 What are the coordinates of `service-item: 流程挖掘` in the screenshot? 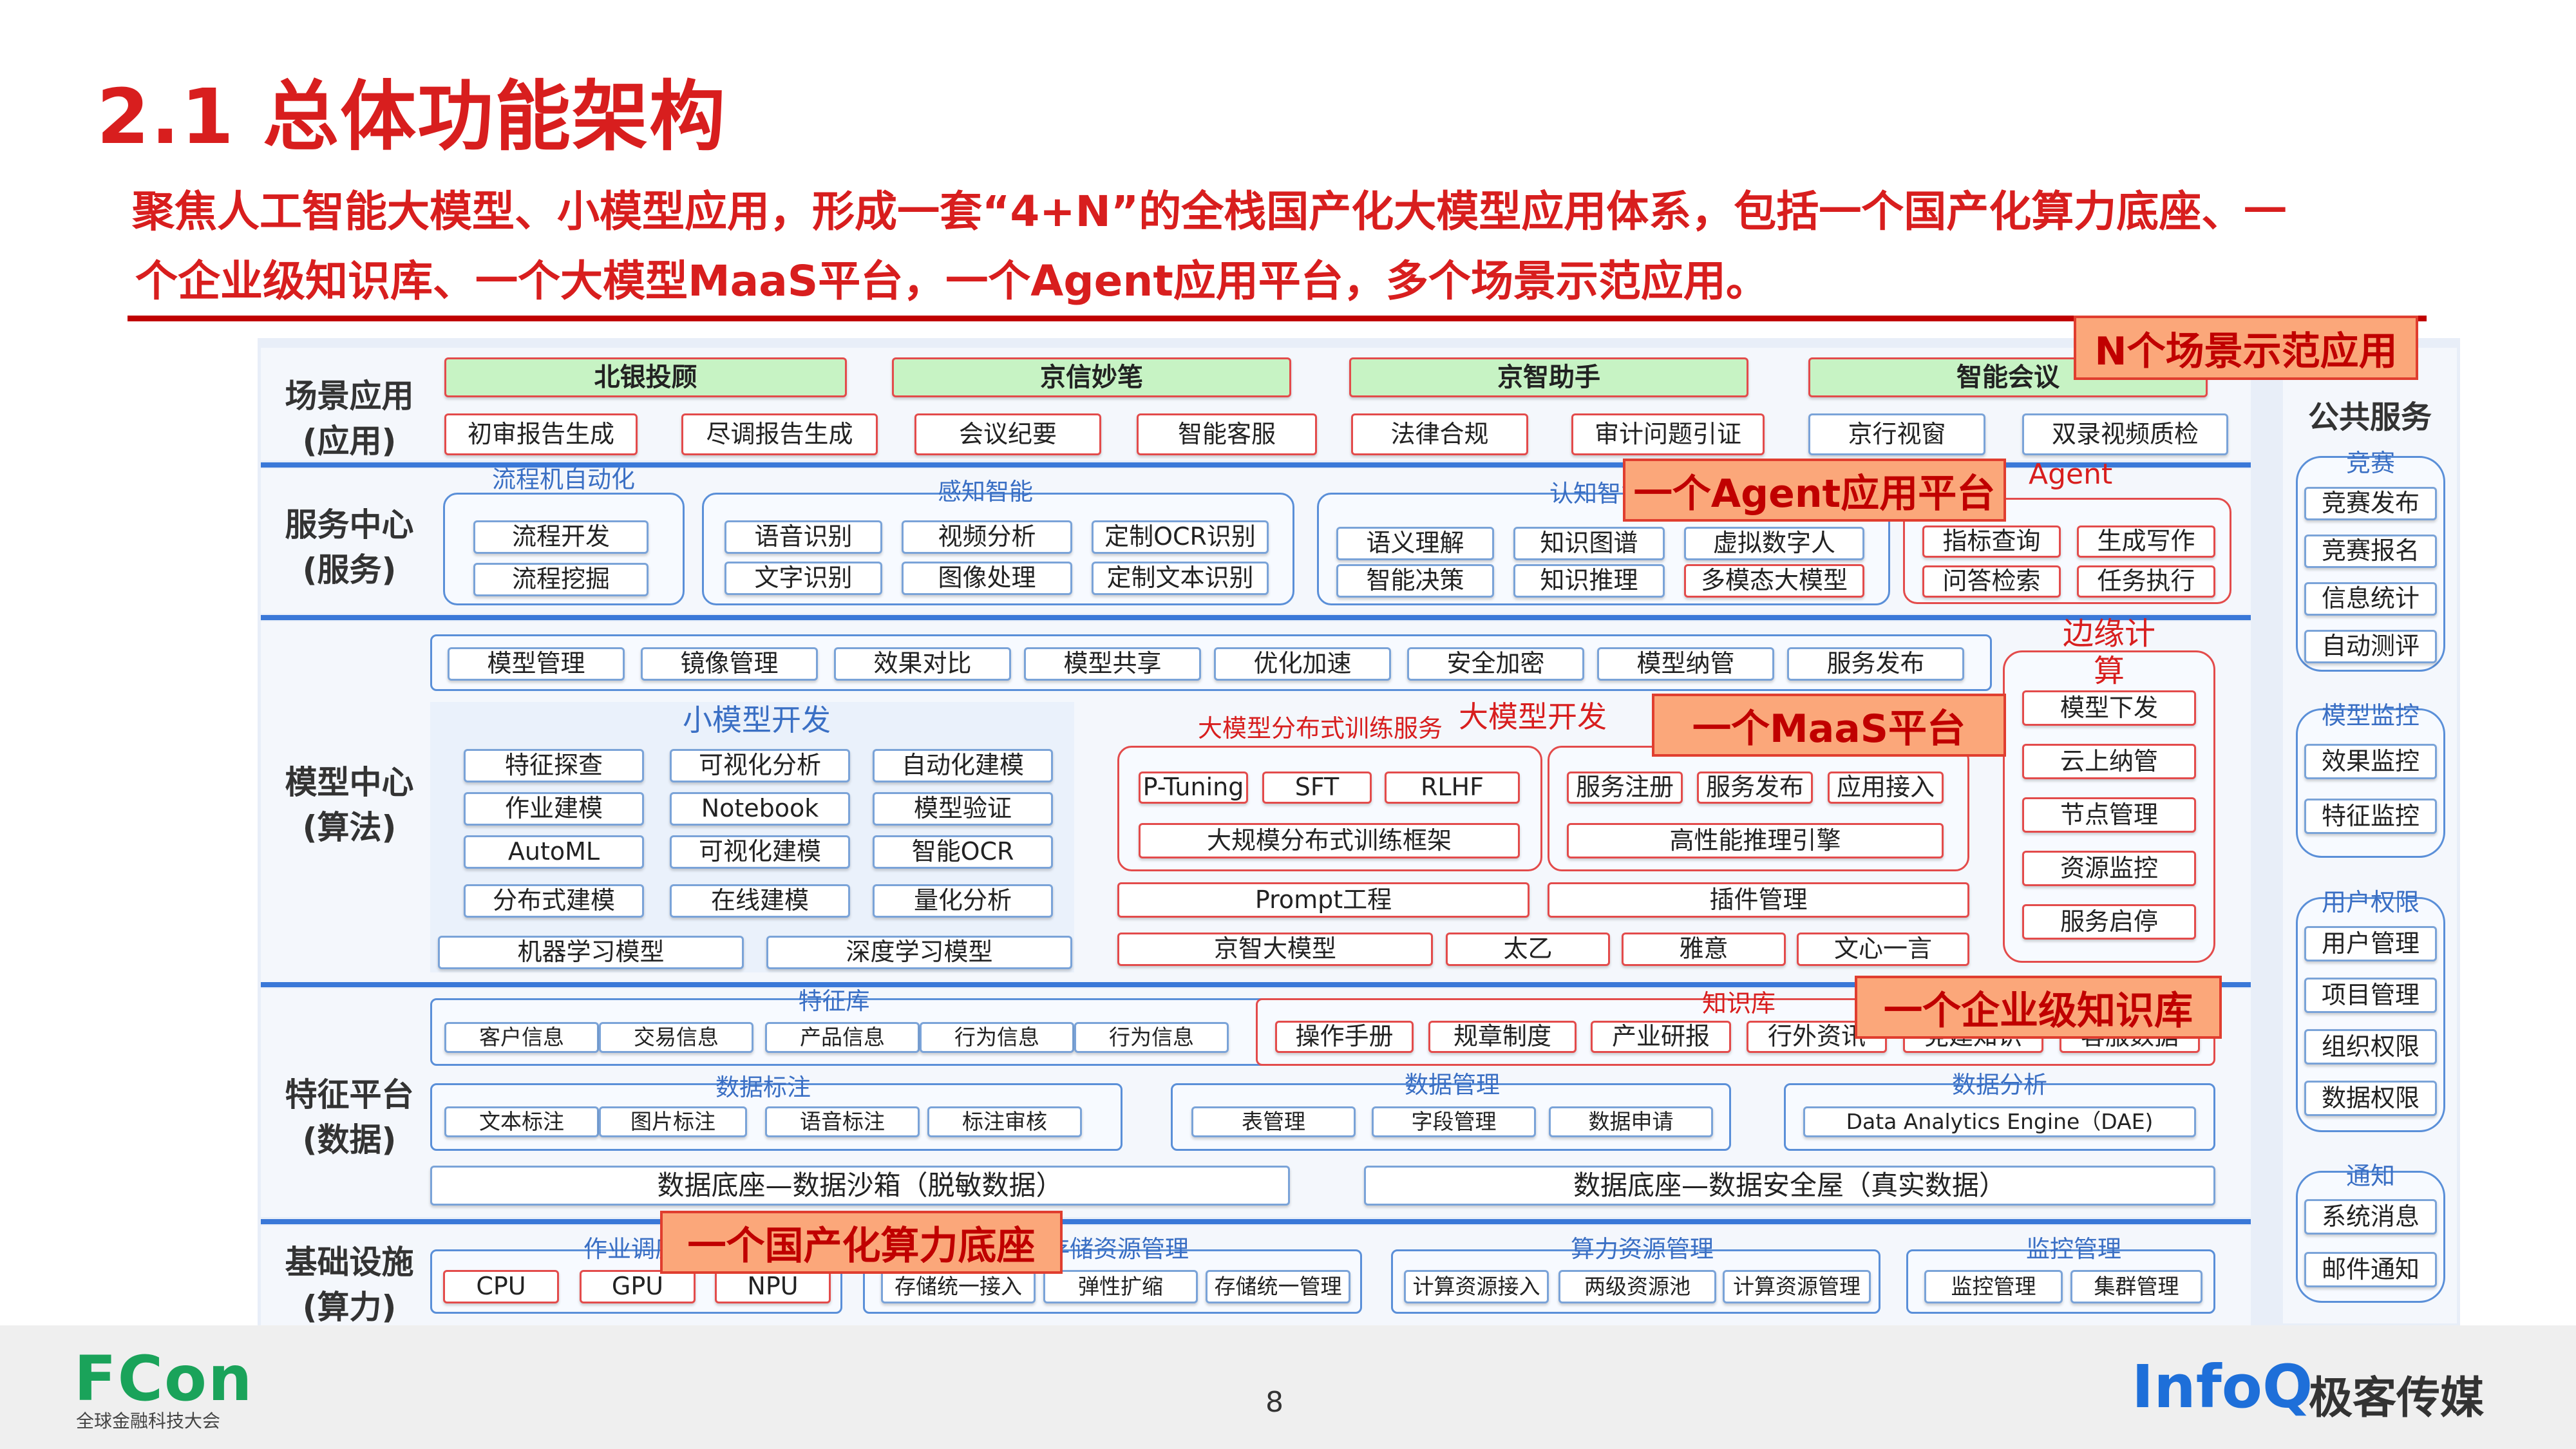 It's located at (561, 579).